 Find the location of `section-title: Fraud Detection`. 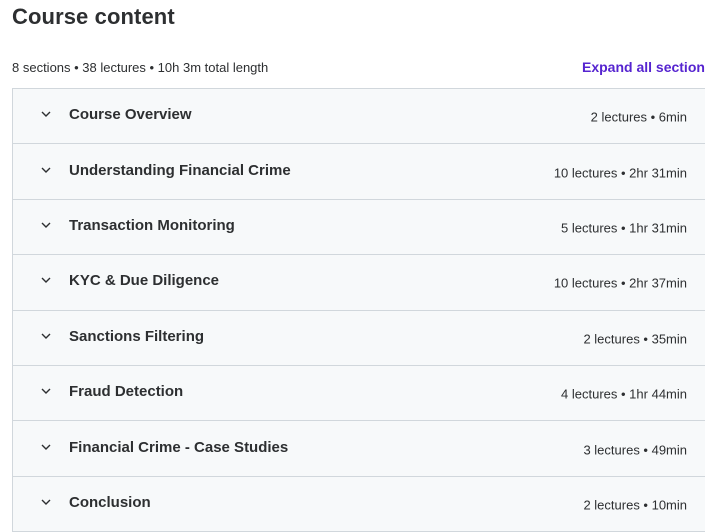

section-title: Fraud Detection is located at coordinates (126, 391).